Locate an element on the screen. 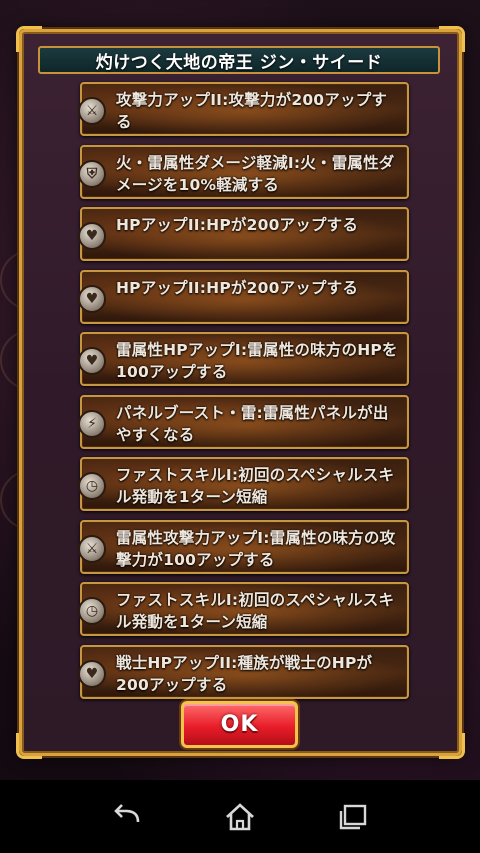  android-nav-bar is located at coordinates (240, 816).